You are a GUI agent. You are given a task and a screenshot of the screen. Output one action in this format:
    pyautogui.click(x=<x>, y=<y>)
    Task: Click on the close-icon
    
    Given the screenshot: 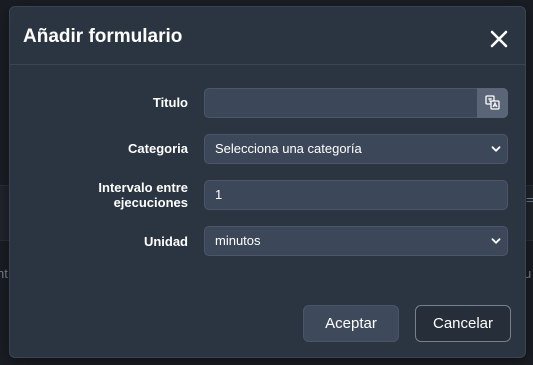 What is the action you would take?
    pyautogui.click(x=499, y=39)
    